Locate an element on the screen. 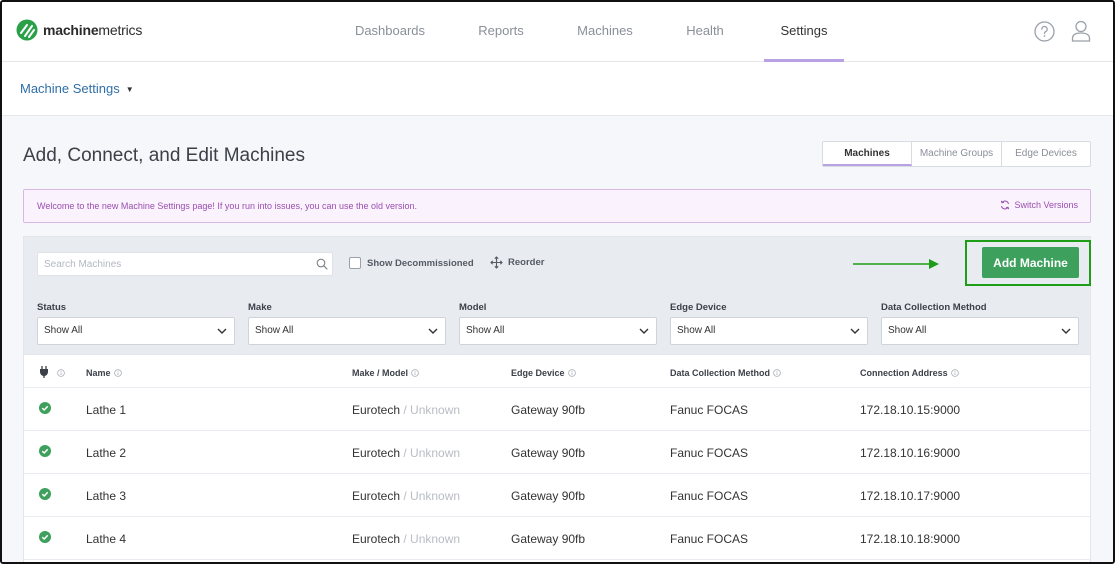 This screenshot has width=1115, height=564. make-select-value: Show All is located at coordinates (274, 330).